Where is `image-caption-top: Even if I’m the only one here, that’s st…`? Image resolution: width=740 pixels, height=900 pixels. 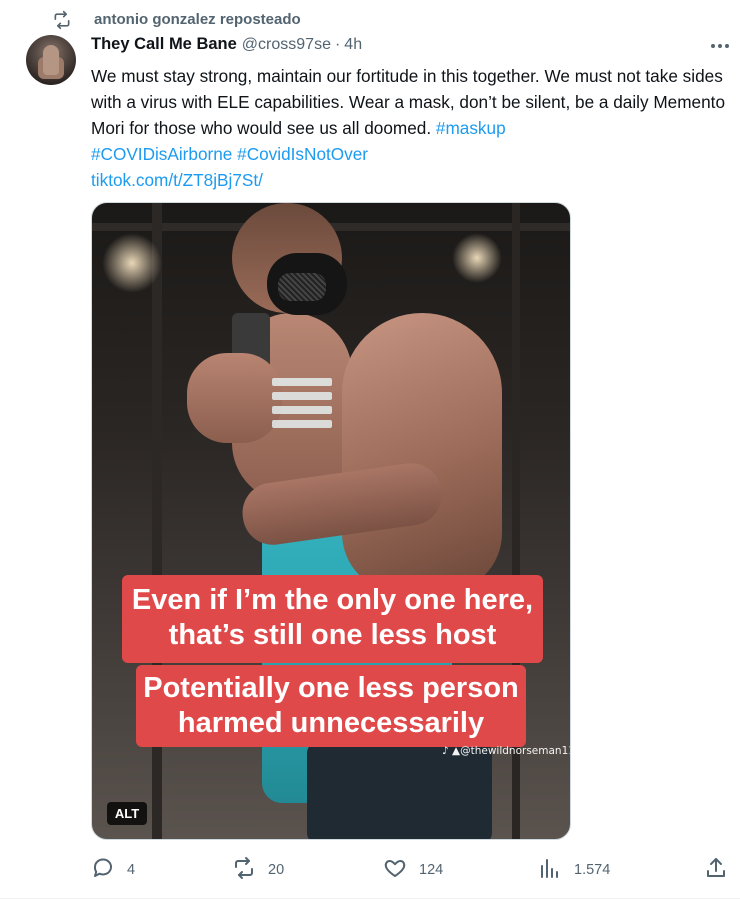 image-caption-top: Even if I’m the only one here, that’s st… is located at coordinates (332, 619).